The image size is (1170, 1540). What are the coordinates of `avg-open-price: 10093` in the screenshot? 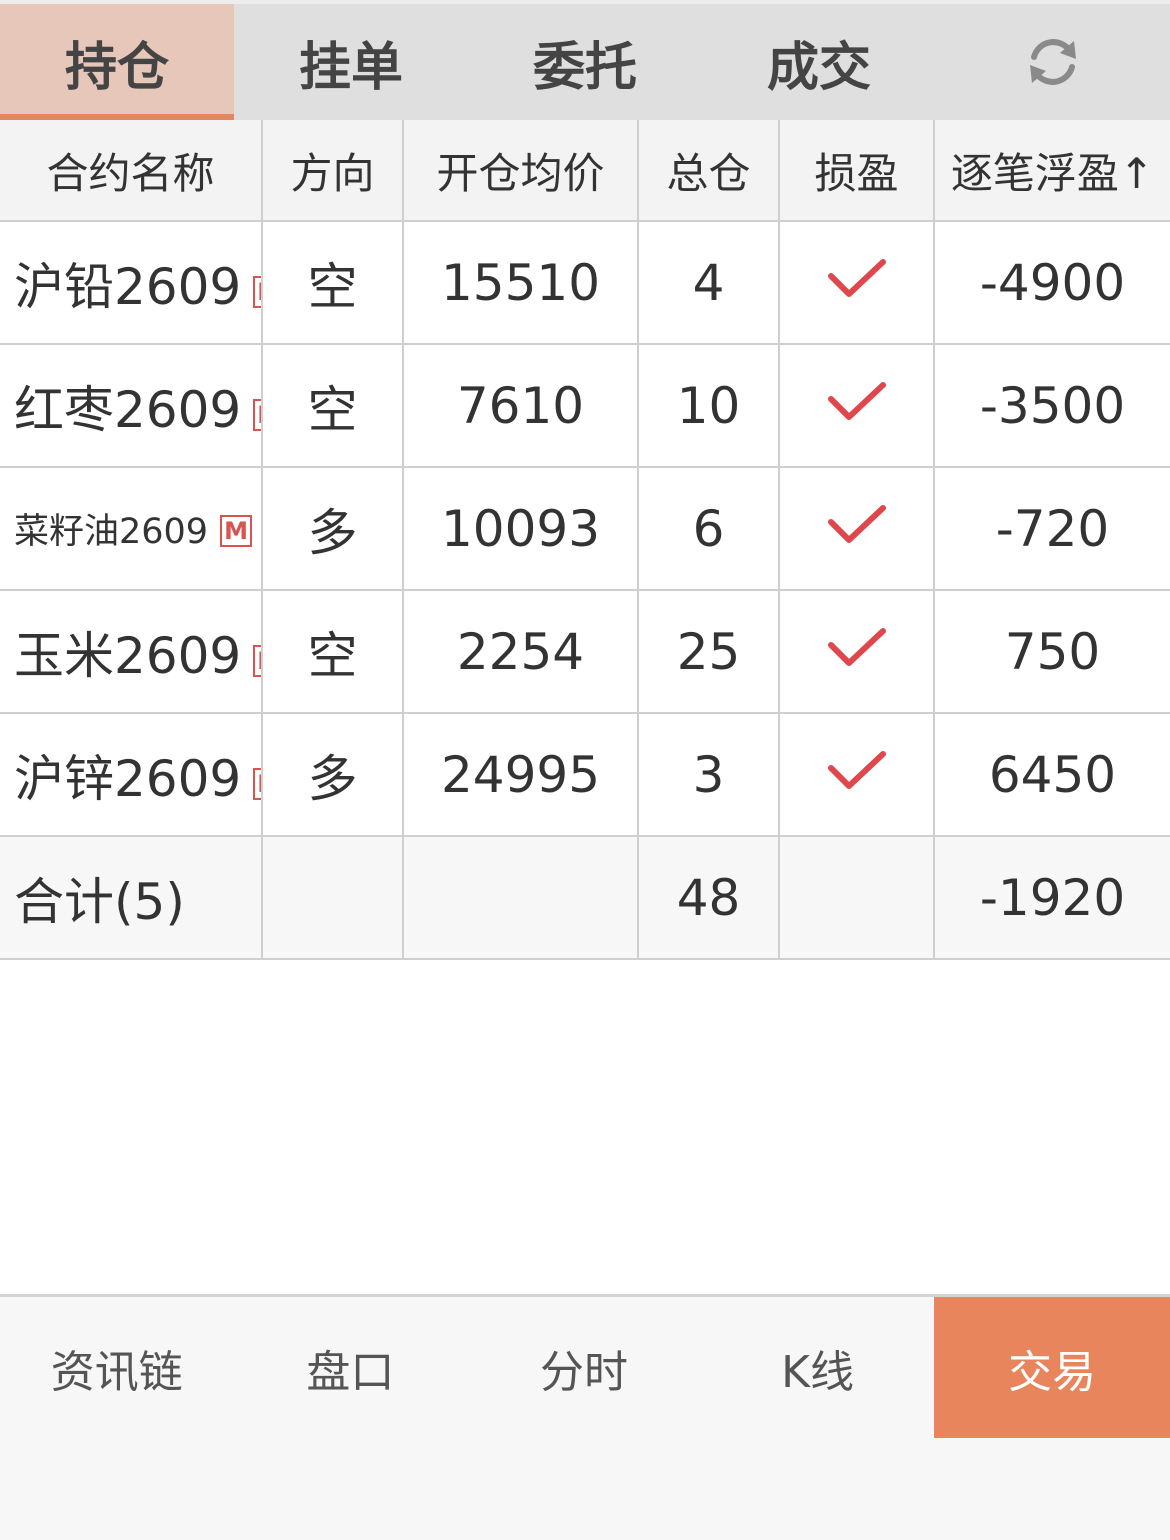 It's located at (521, 529).